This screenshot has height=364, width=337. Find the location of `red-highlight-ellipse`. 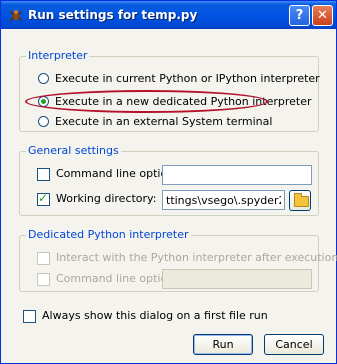

red-highlight-ellipse is located at coordinates (146, 101).